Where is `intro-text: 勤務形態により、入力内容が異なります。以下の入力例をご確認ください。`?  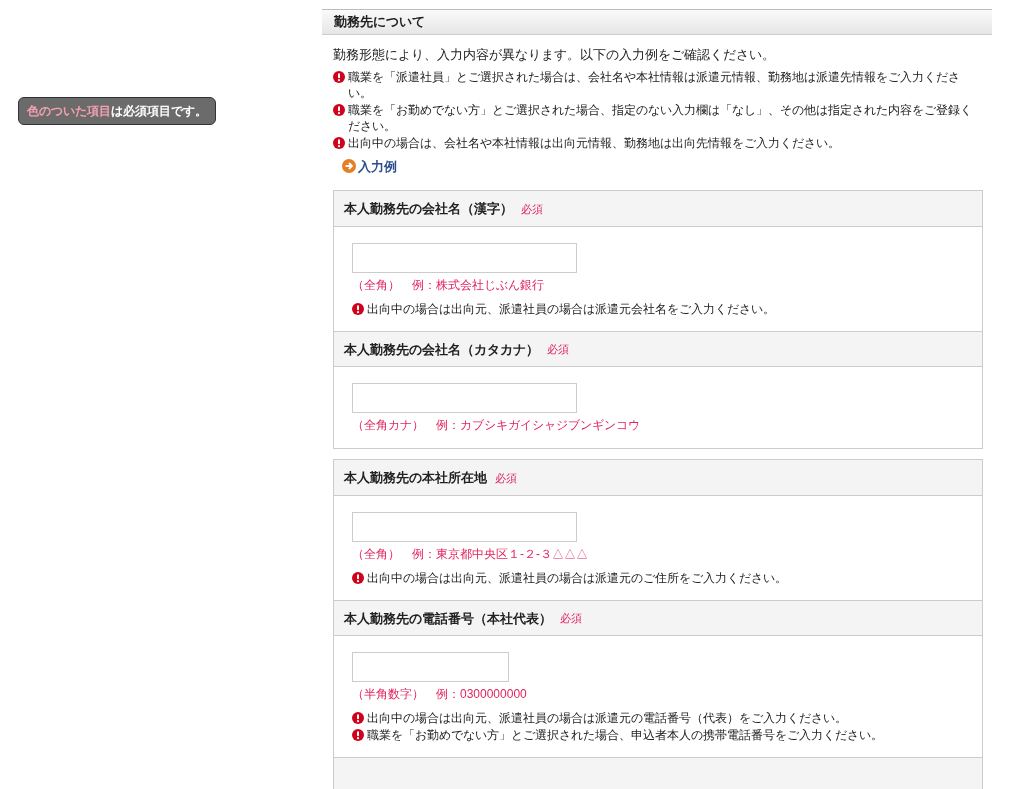
intro-text: 勤務形態により、入力内容が異なります。以下の入力例をご確認ください。 is located at coordinates (554, 55).